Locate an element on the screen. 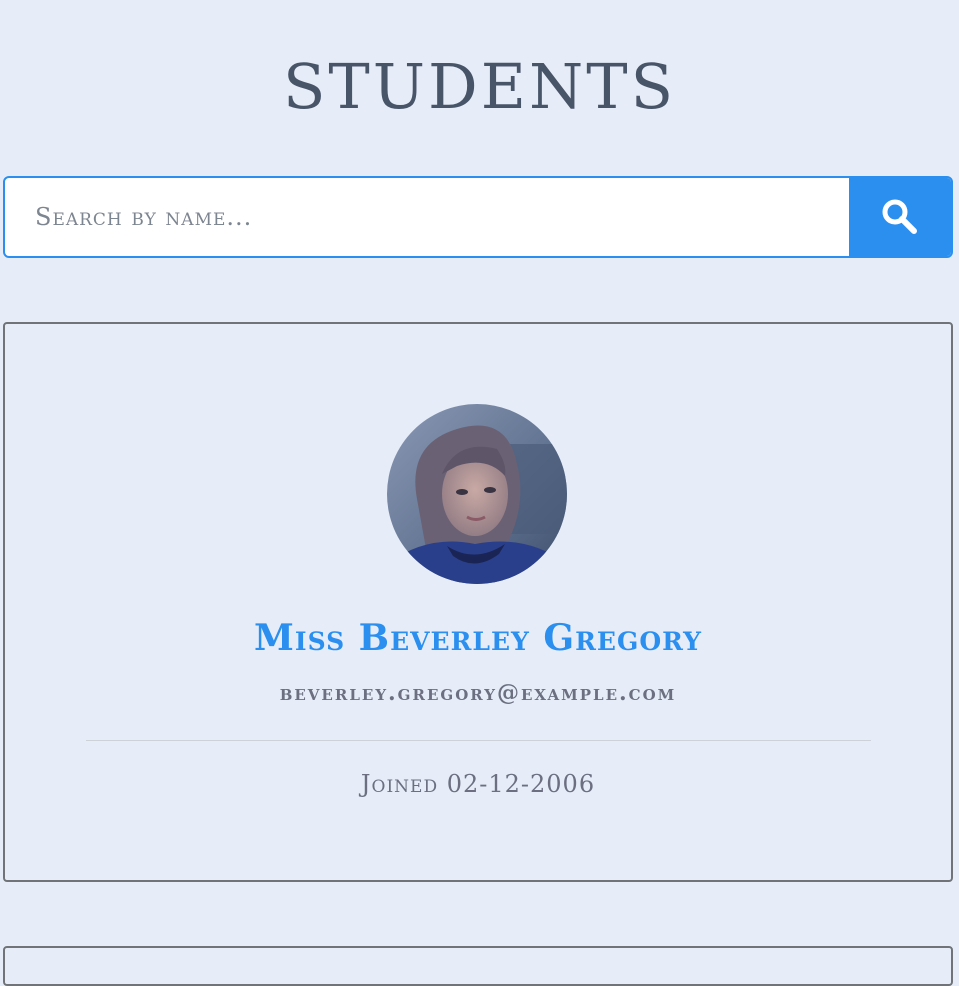  card-divider is located at coordinates (478, 740).